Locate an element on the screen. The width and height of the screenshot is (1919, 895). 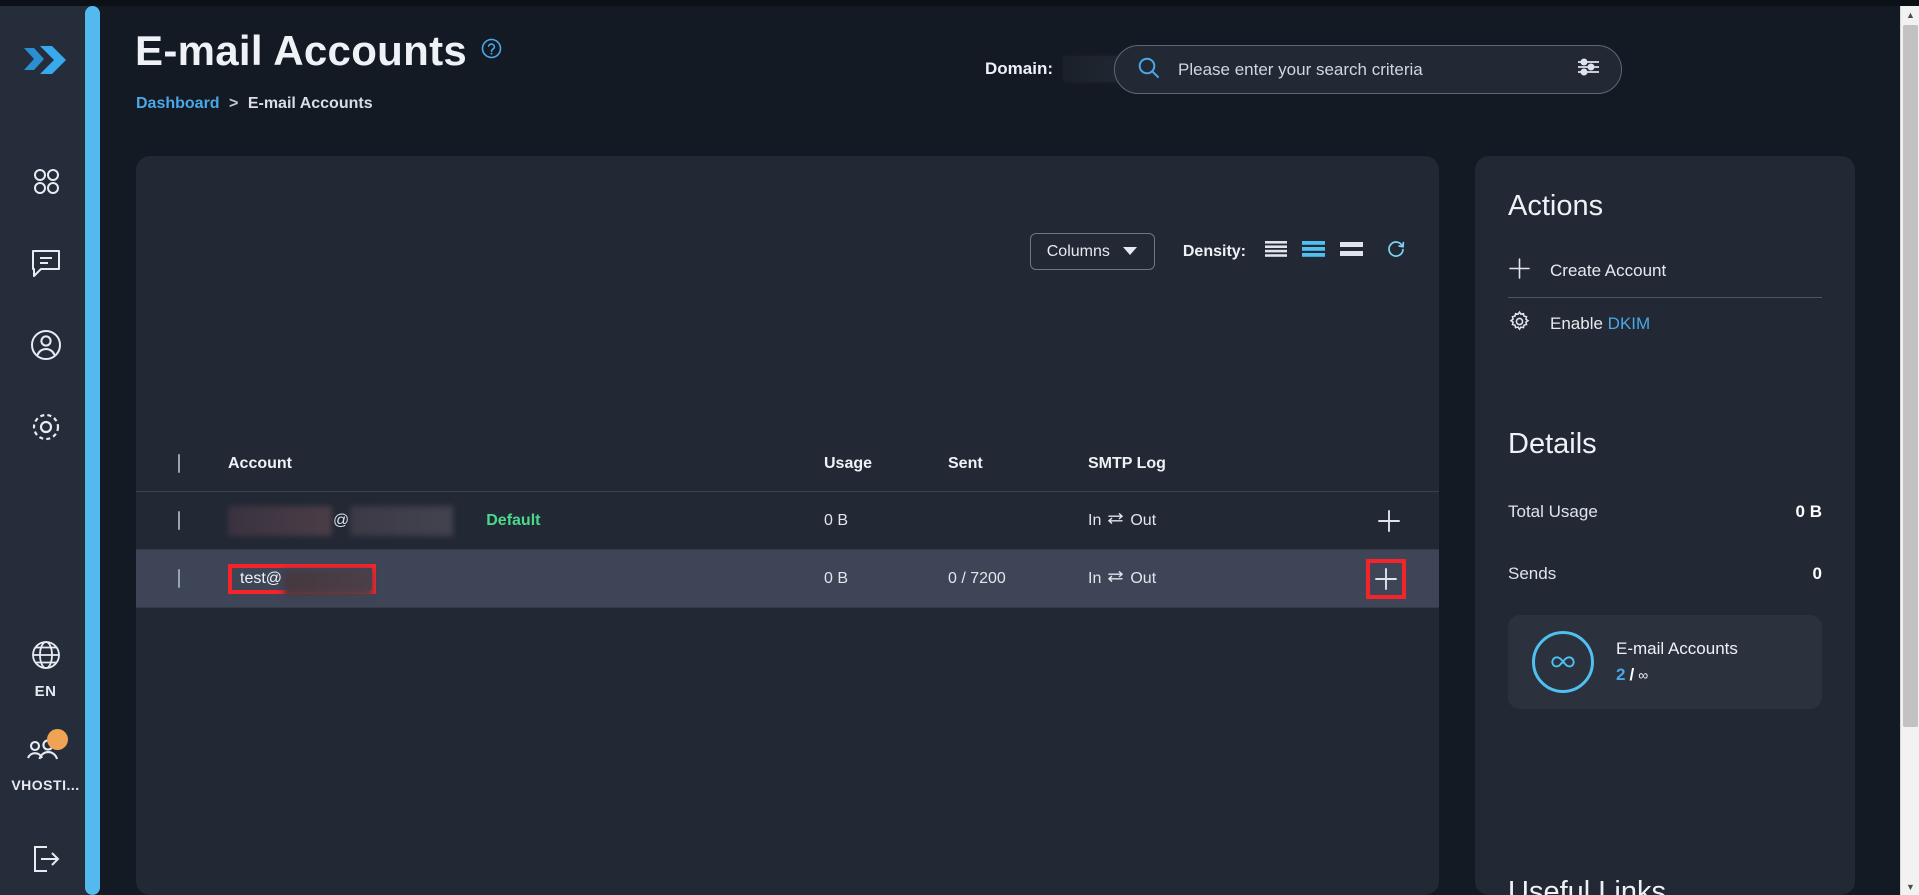
detail-value: 0 B is located at coordinates (1808, 511).